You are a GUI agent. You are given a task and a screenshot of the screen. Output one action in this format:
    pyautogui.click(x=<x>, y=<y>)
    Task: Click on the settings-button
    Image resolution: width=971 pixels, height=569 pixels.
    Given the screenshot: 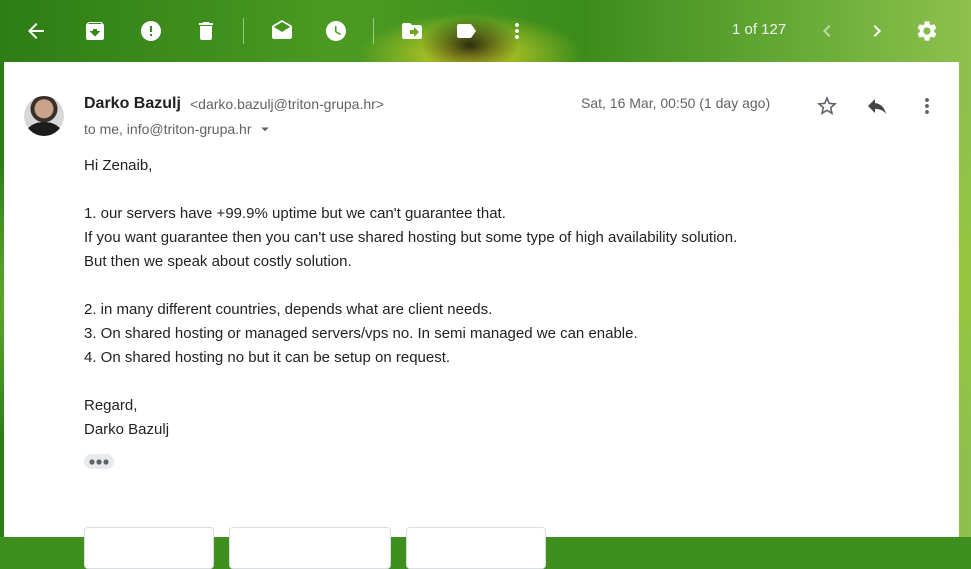 What is the action you would take?
    pyautogui.click(x=927, y=31)
    